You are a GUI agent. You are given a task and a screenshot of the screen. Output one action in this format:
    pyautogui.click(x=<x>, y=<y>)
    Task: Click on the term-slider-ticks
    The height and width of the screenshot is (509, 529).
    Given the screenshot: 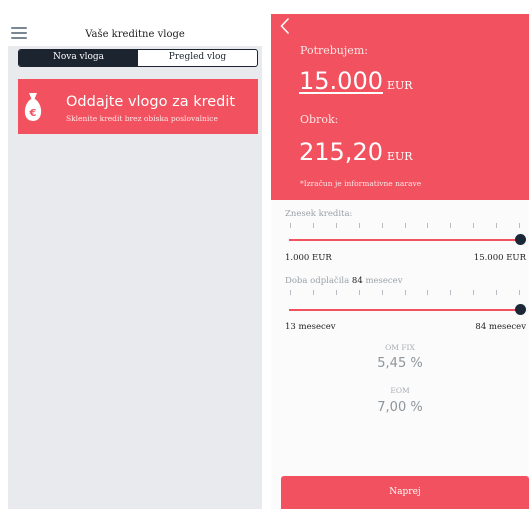 What is the action you would take?
    pyautogui.click(x=405, y=293)
    